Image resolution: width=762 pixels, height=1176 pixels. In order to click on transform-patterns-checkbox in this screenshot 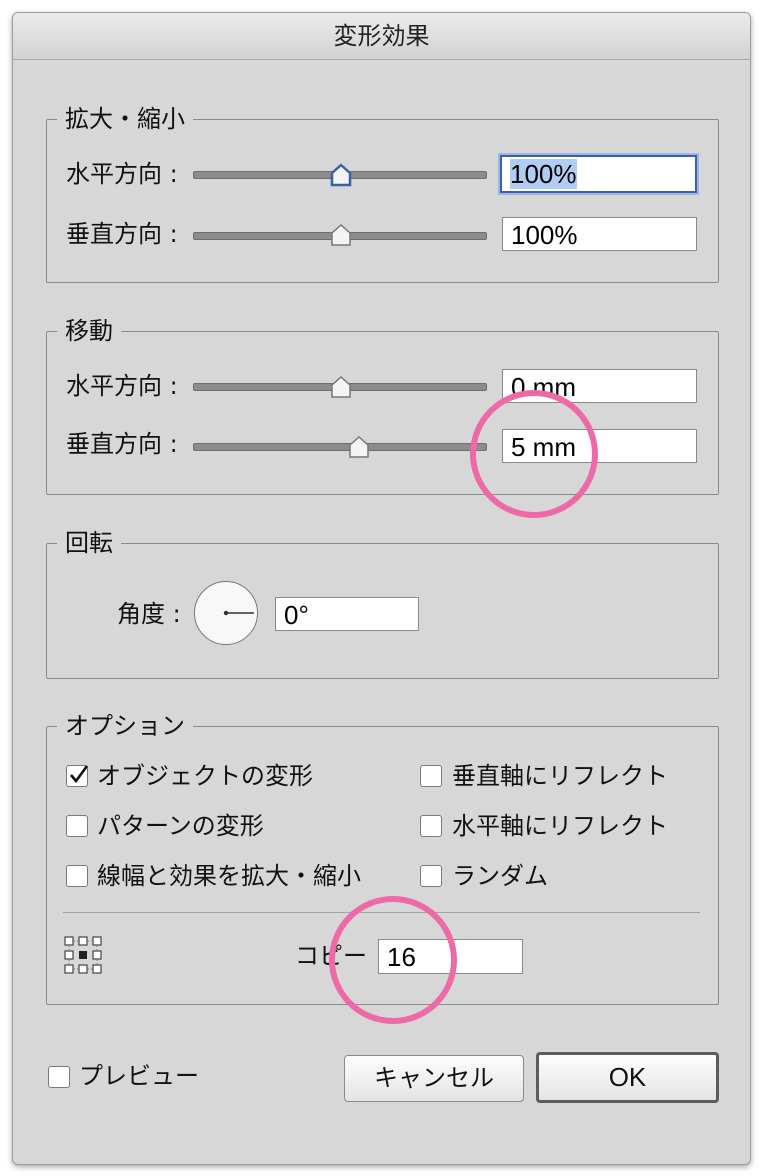, I will do `click(77, 826)`.